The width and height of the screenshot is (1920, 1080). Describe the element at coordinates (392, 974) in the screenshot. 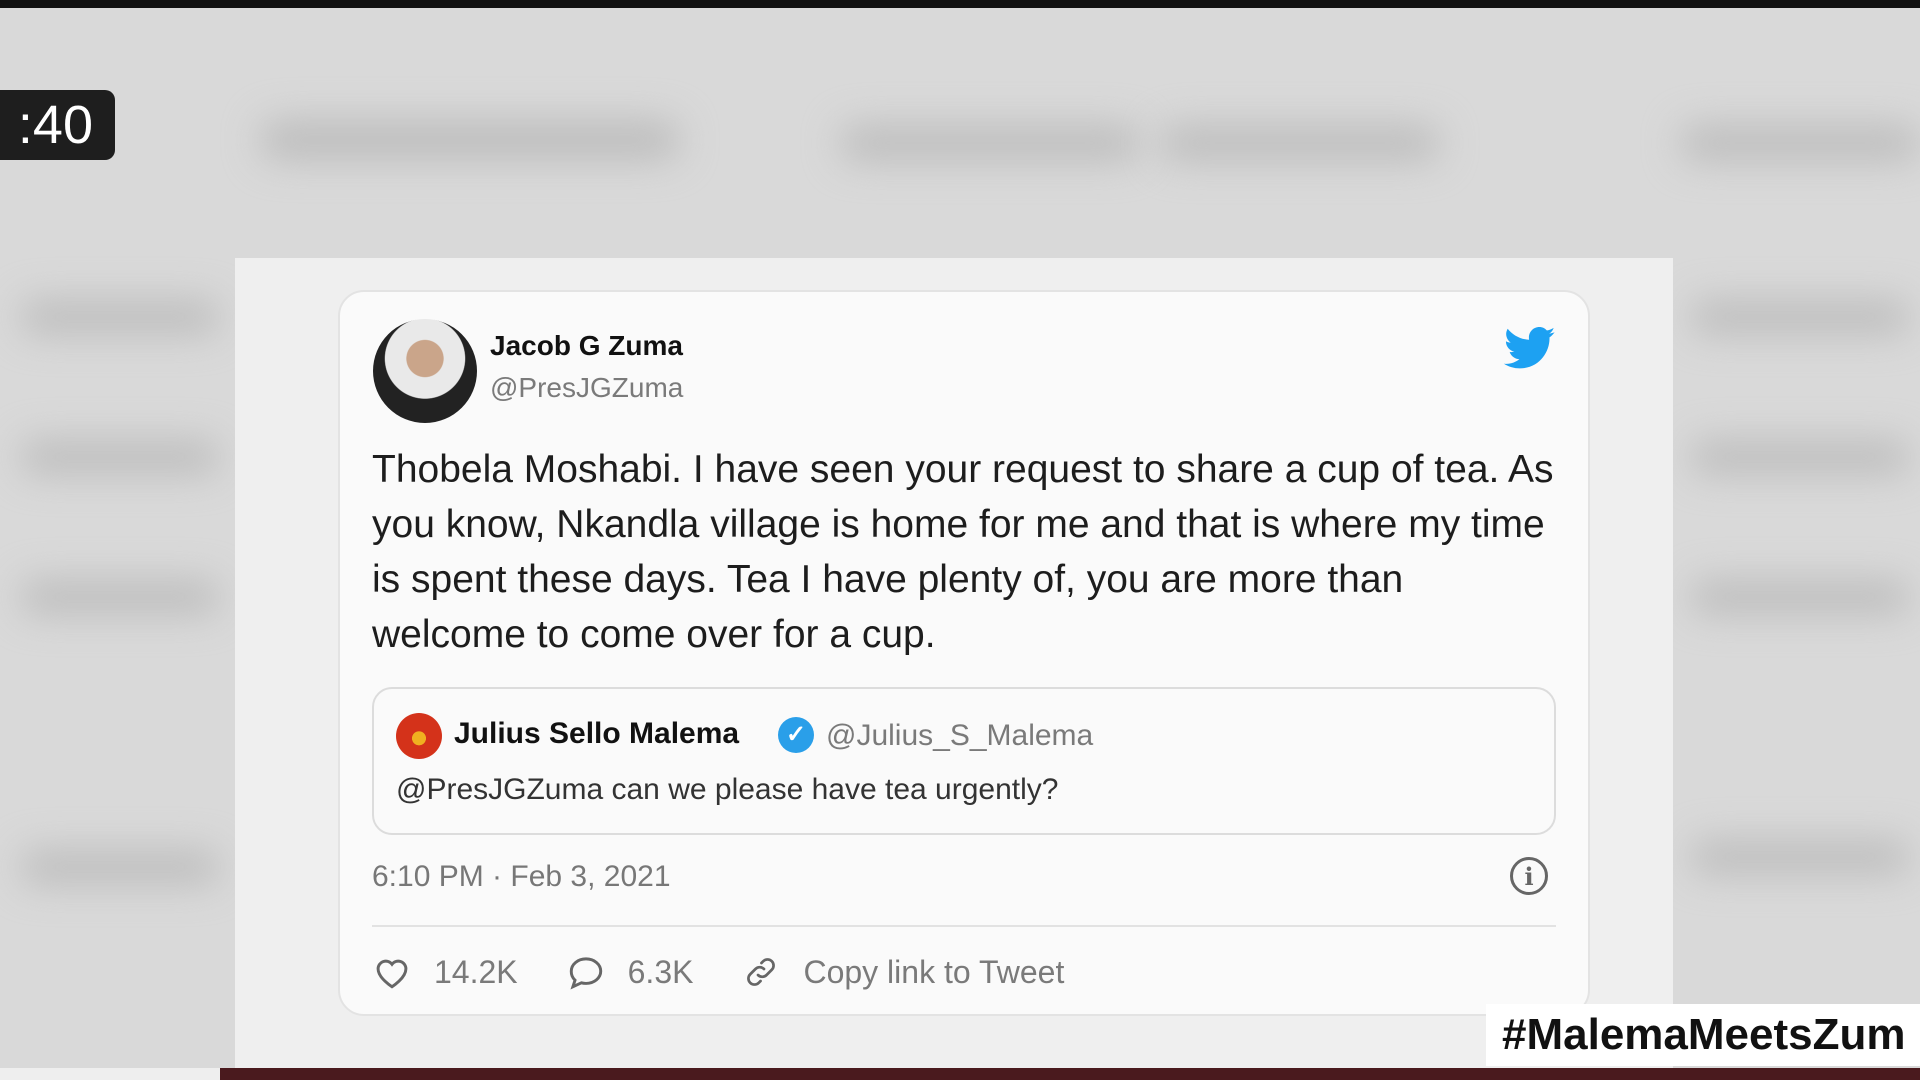

I see `heart-icon` at that location.